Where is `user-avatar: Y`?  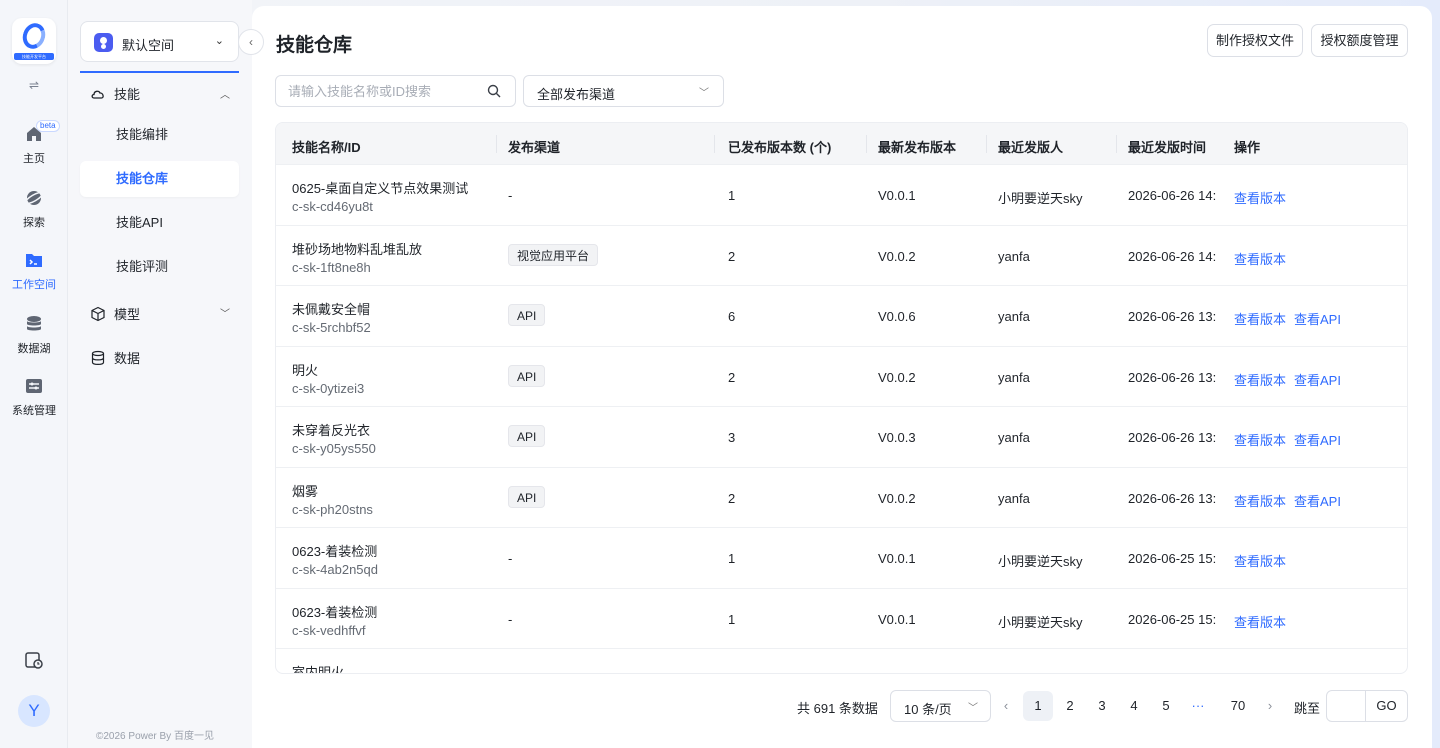 user-avatar: Y is located at coordinates (34, 711).